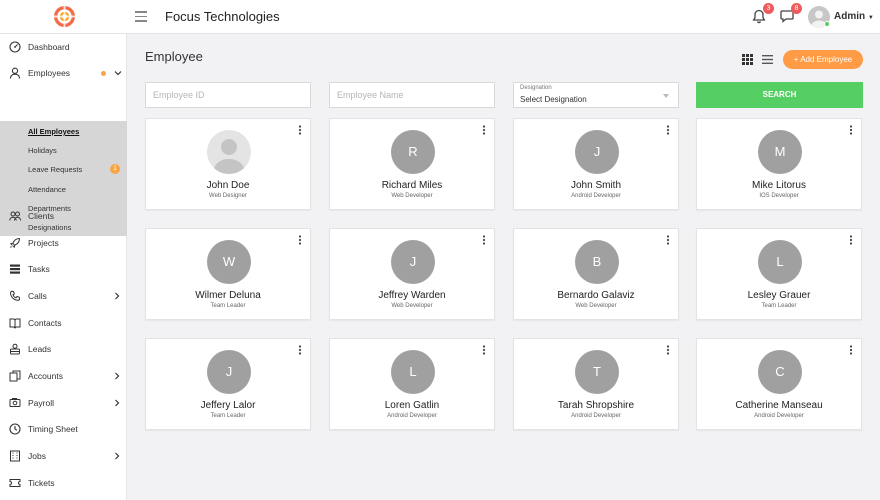 This screenshot has height=500, width=880. Describe the element at coordinates (596, 95) in the screenshot. I see `designation-select: Designation Select Designation` at that location.